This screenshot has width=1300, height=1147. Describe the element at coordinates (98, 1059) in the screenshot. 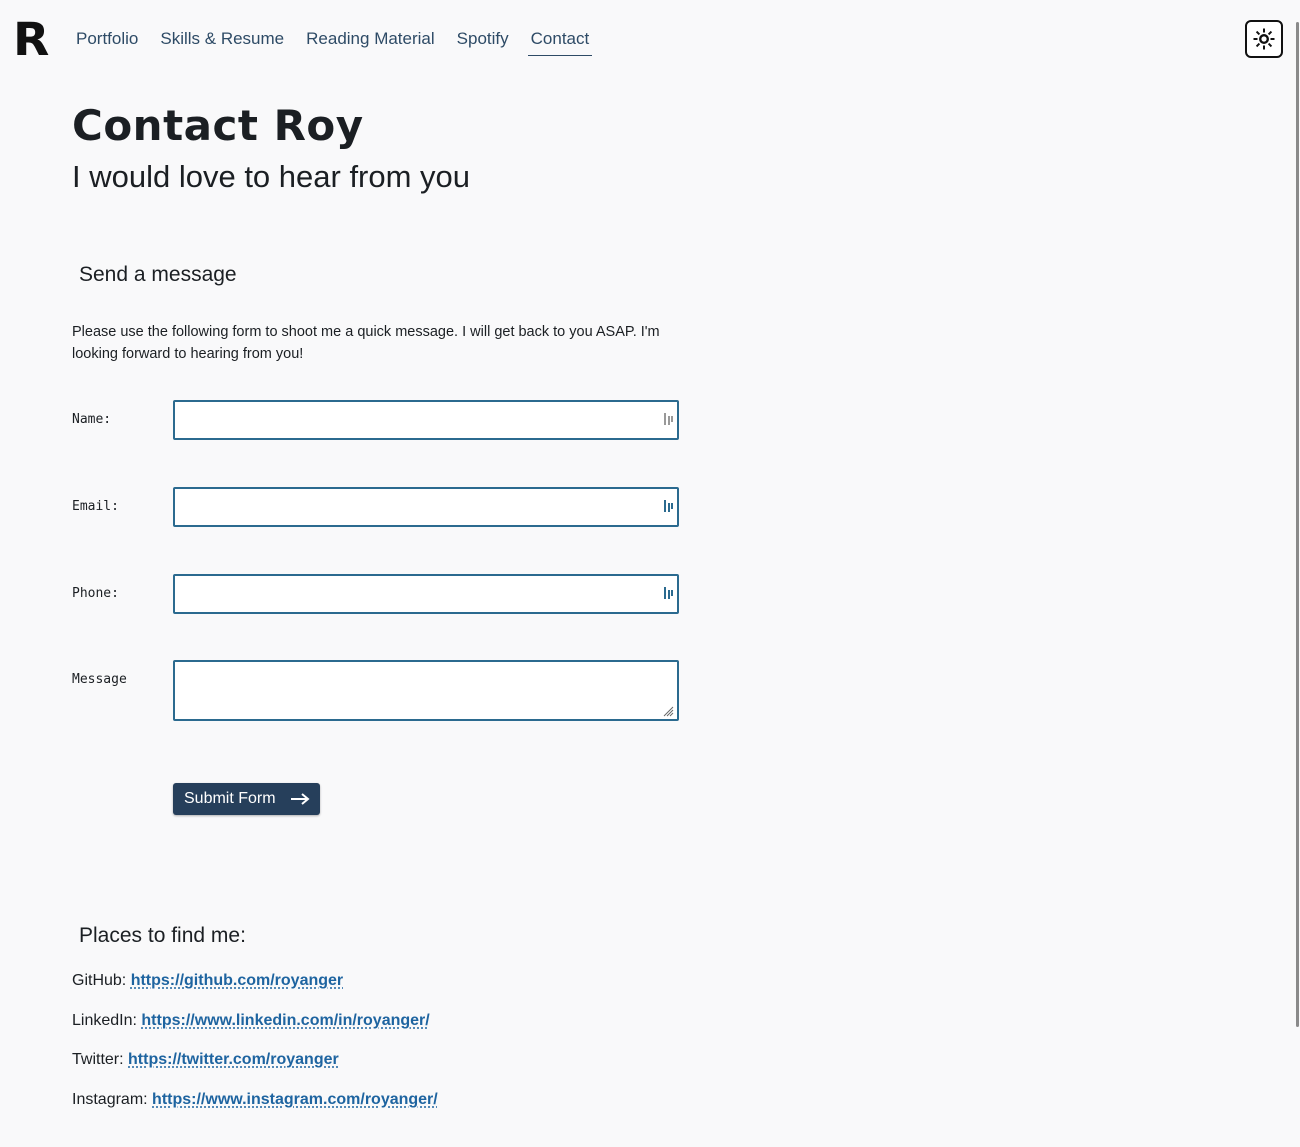

I see `twitter-label: Twitter:` at that location.